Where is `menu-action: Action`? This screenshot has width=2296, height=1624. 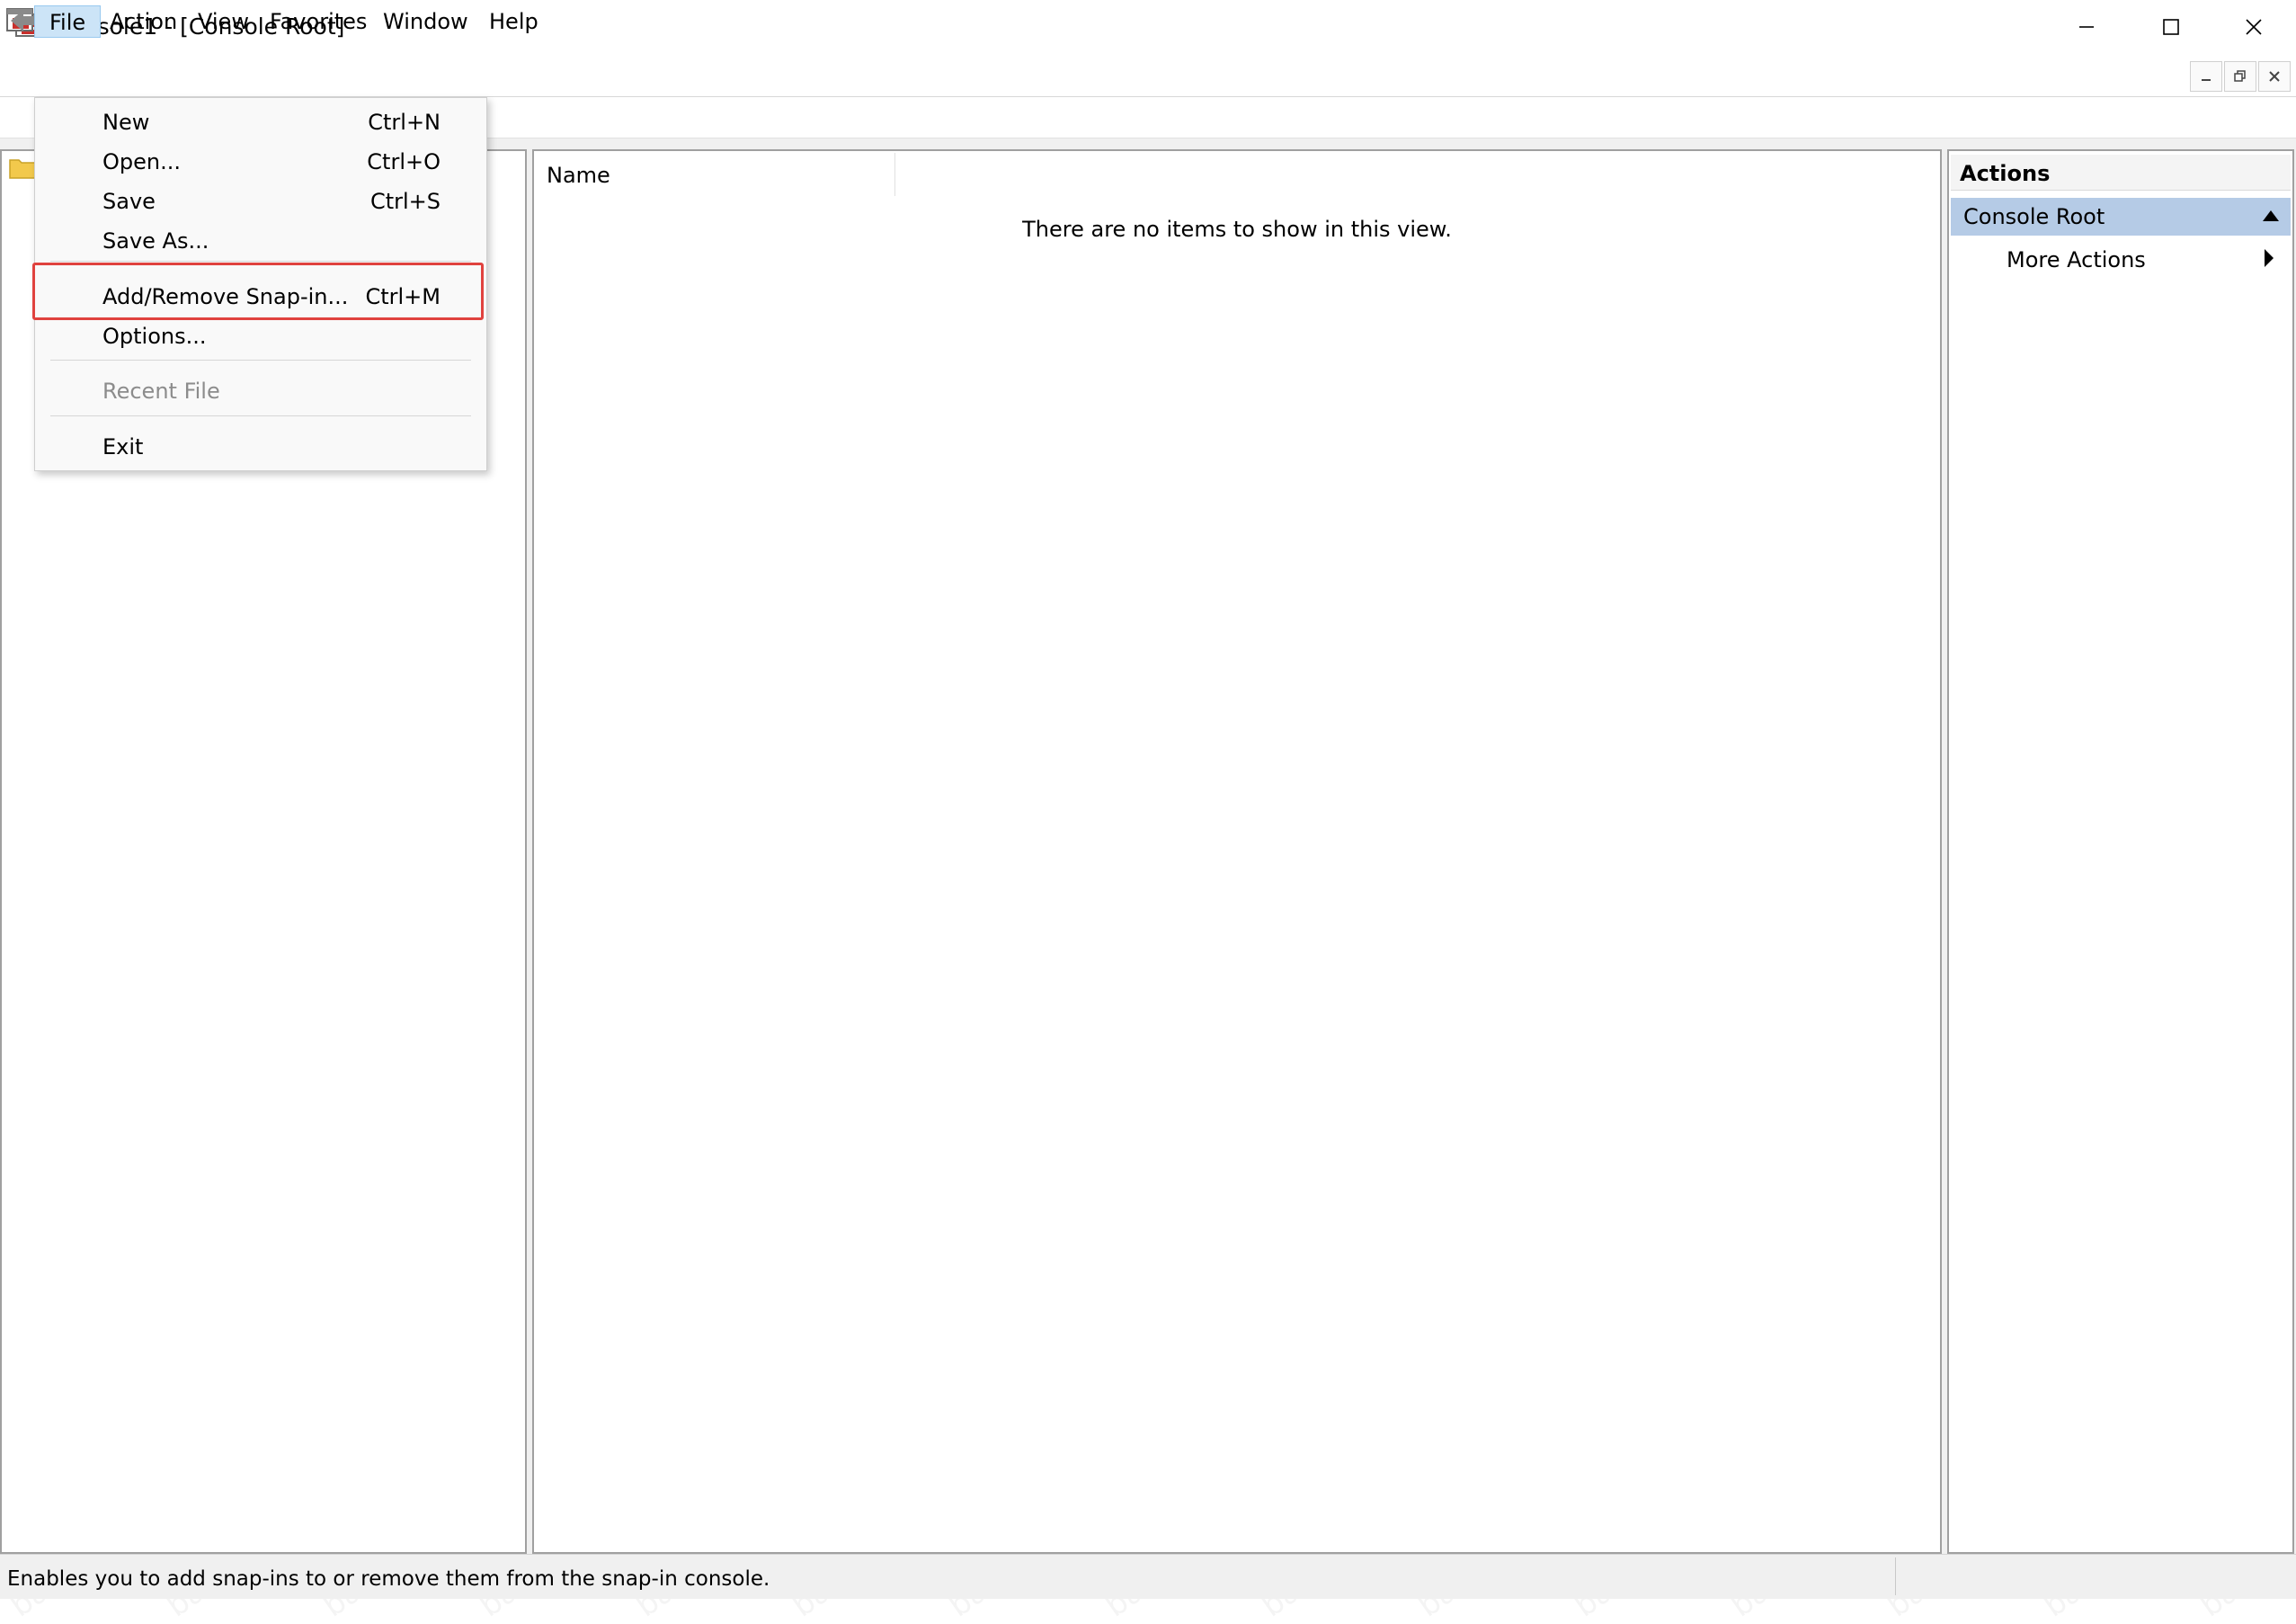 menu-action: Action is located at coordinates (143, 21).